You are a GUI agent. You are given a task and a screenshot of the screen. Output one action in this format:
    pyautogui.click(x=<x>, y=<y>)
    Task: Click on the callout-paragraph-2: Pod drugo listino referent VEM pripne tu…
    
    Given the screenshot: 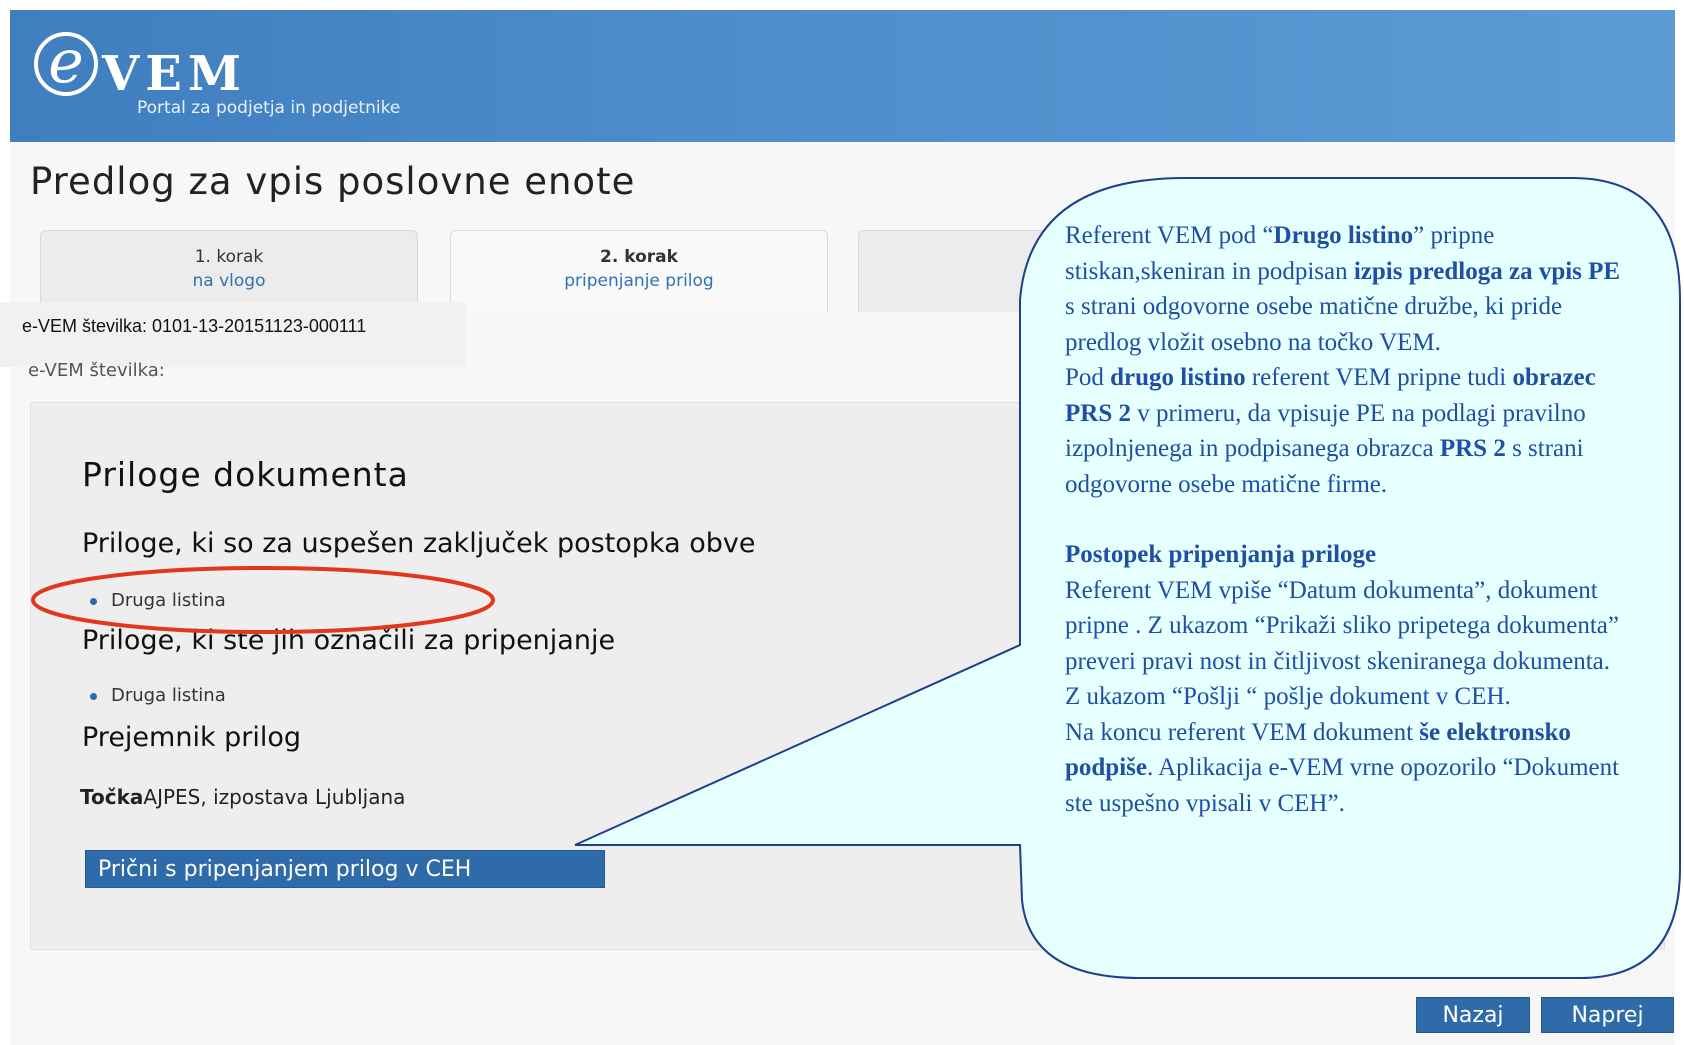 What is the action you would take?
    pyautogui.click(x=1350, y=431)
    